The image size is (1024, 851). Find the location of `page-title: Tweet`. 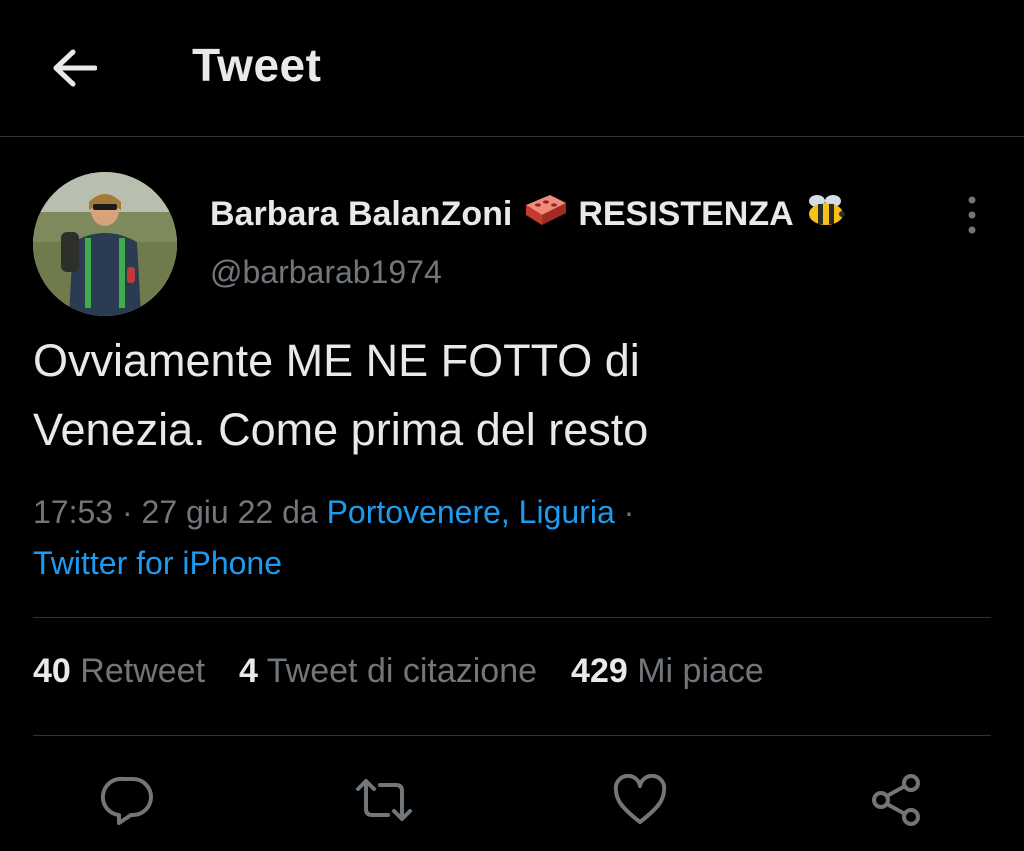

page-title: Tweet is located at coordinates (257, 65).